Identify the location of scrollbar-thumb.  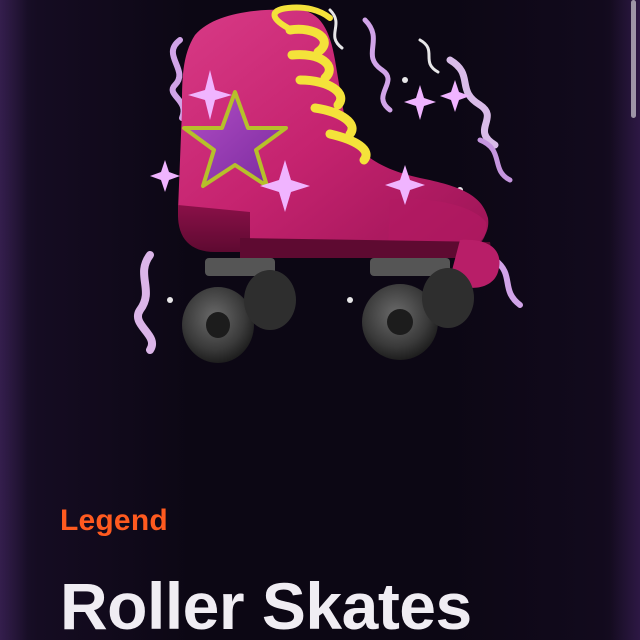
(633, 59).